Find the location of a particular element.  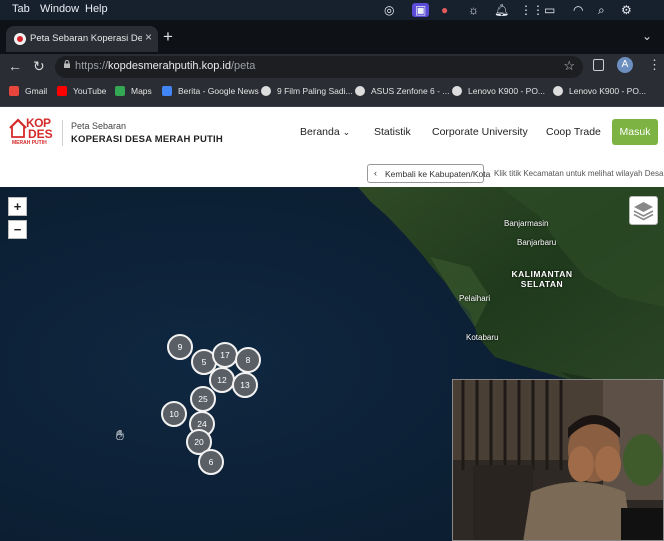

site-logo: KOP DES MERAH PUTIH is located at coordinates (32, 132).